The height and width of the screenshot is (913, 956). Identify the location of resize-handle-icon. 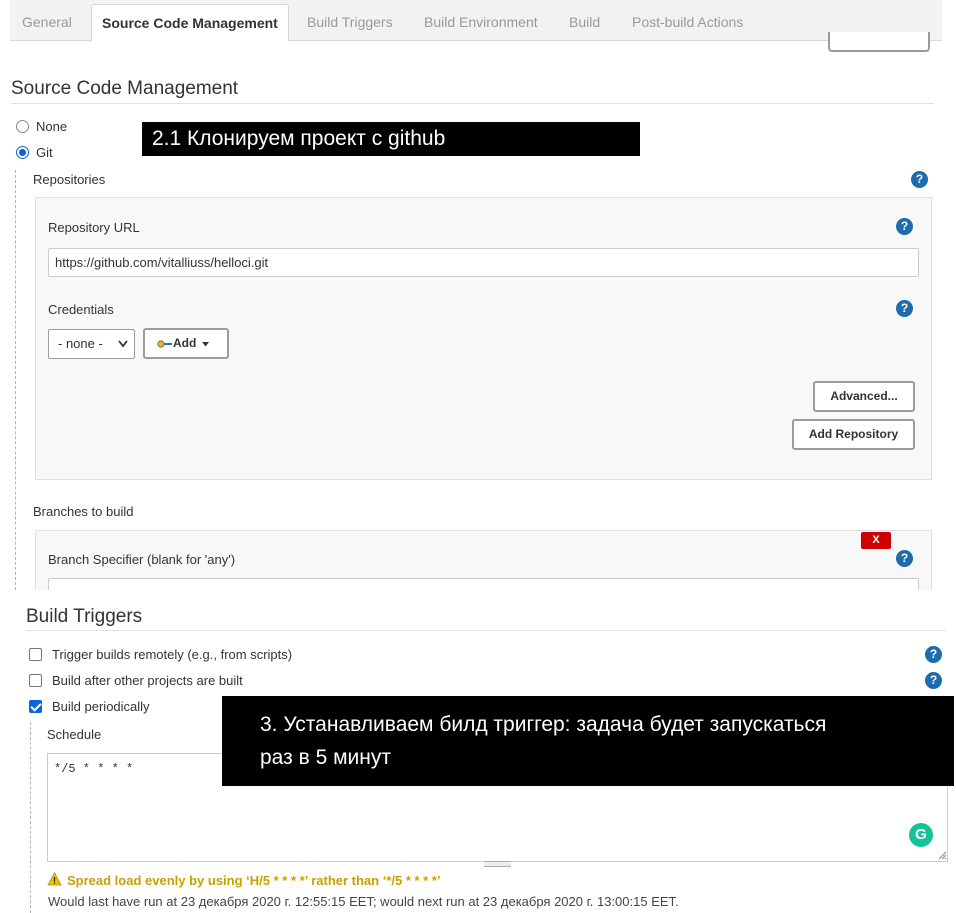
(497, 864).